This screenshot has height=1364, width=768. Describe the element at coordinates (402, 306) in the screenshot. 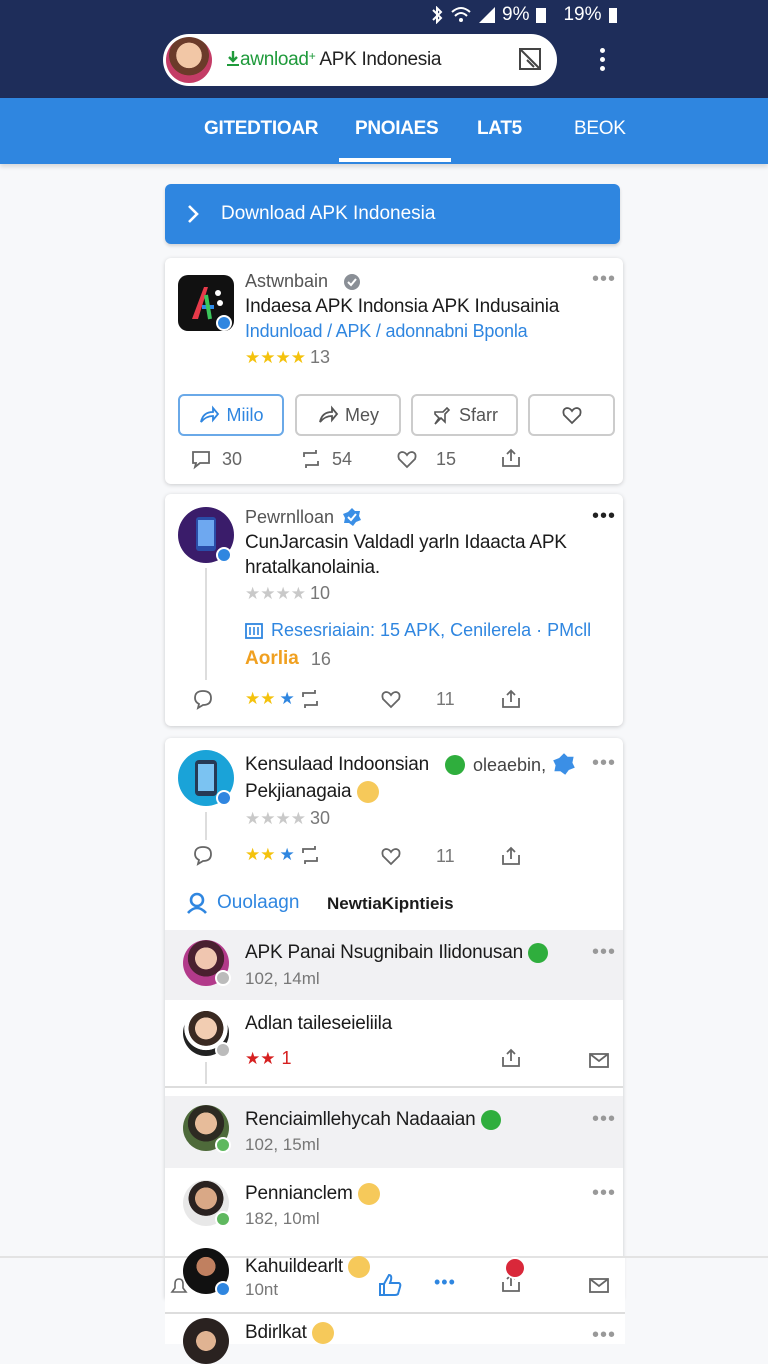

I see `post-title: Indaesa APK Indonsia APK Indusainia` at that location.